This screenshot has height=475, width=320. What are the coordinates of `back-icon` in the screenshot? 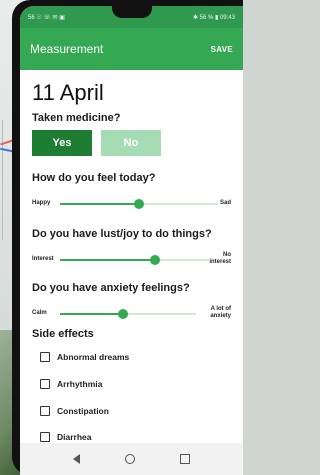 It's located at (76, 459).